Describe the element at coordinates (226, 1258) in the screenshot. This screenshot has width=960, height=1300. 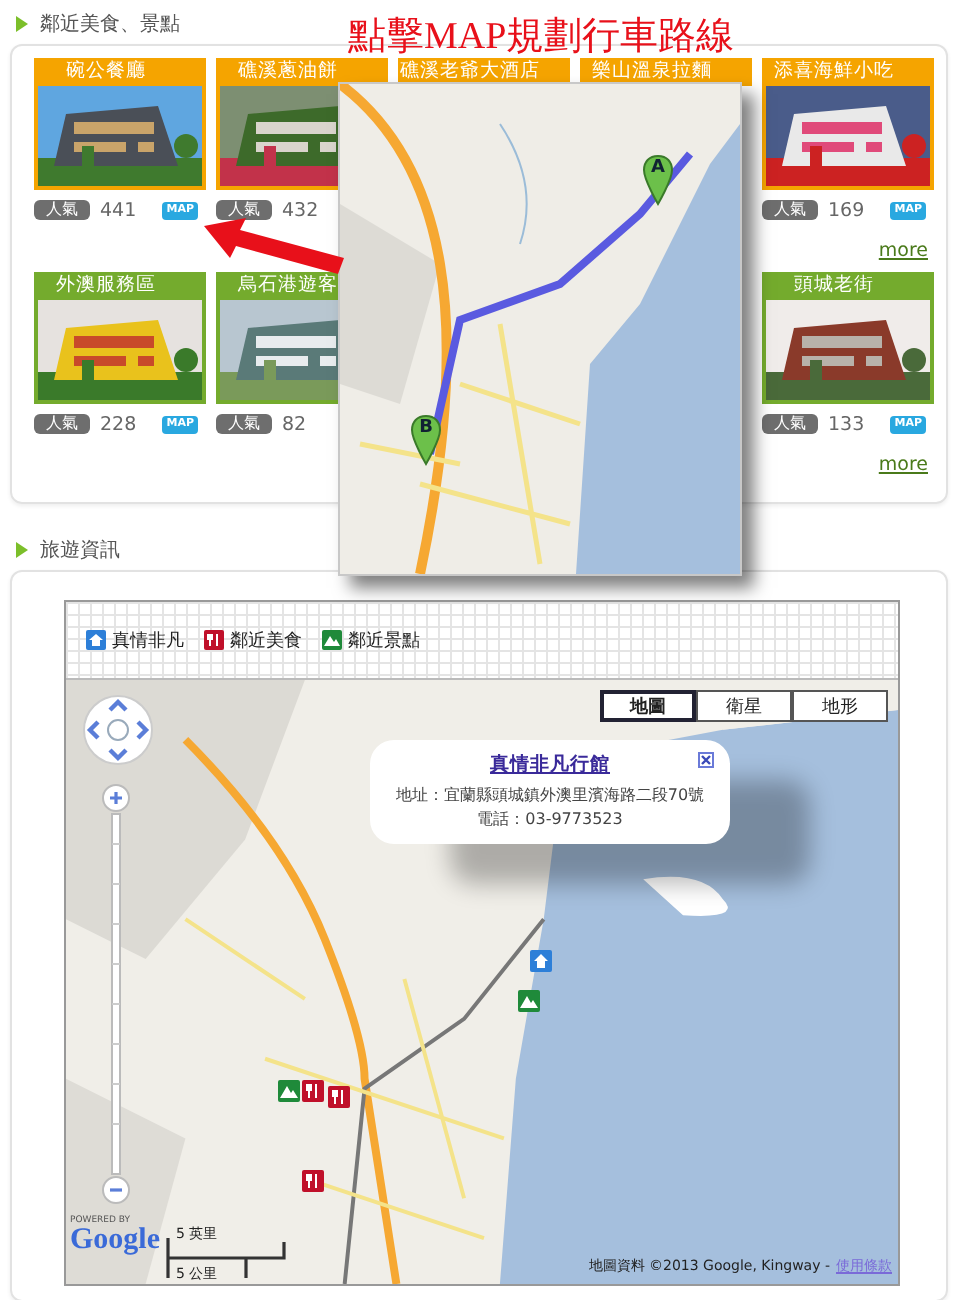
I see `scale-bar-icon` at that location.